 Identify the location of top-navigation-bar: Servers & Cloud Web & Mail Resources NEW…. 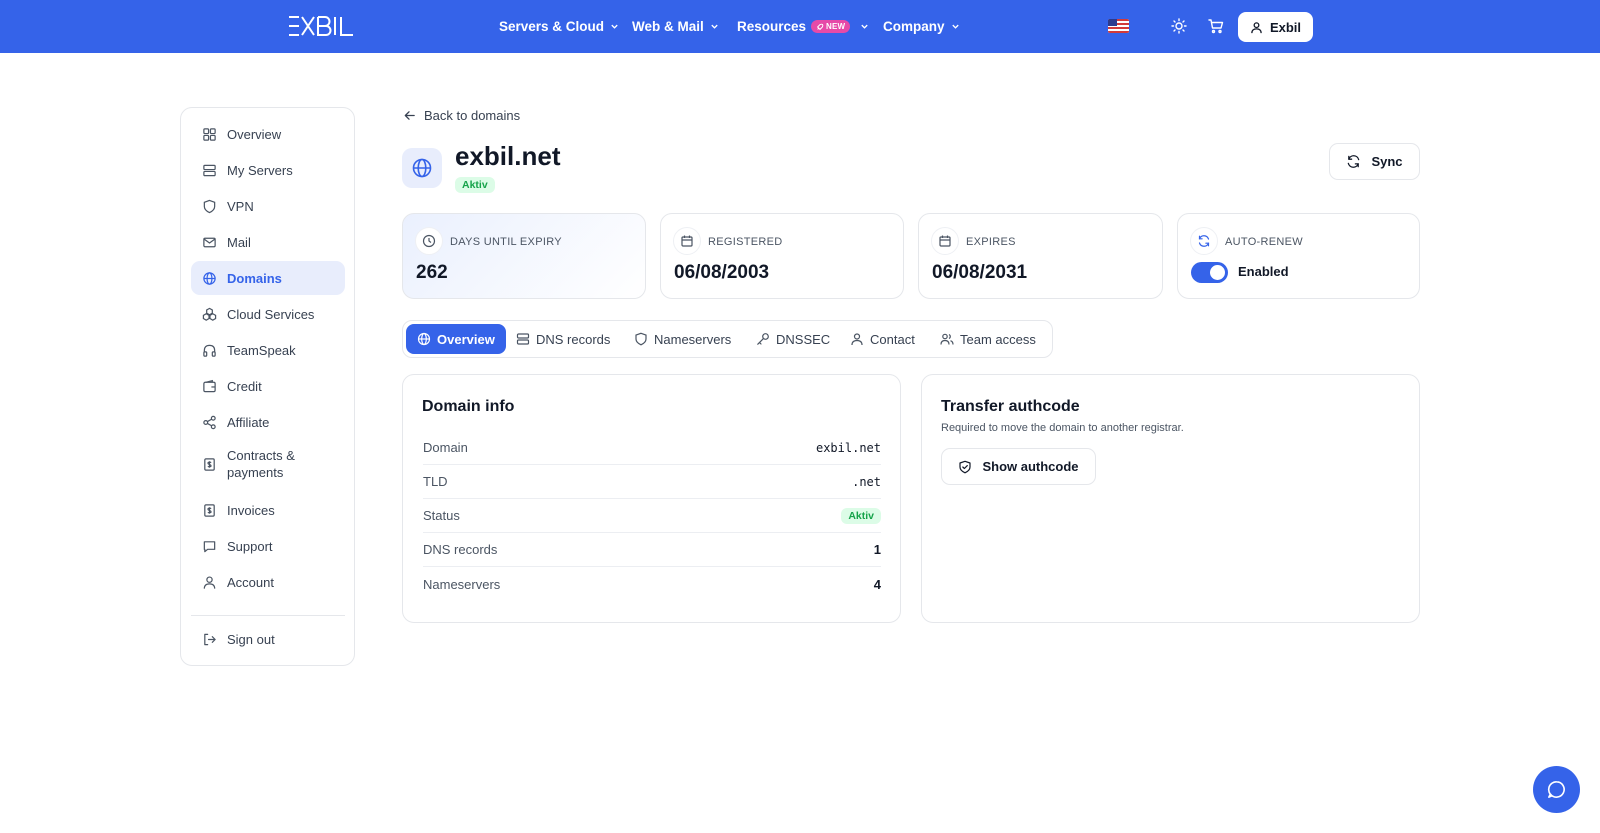
(800, 26).